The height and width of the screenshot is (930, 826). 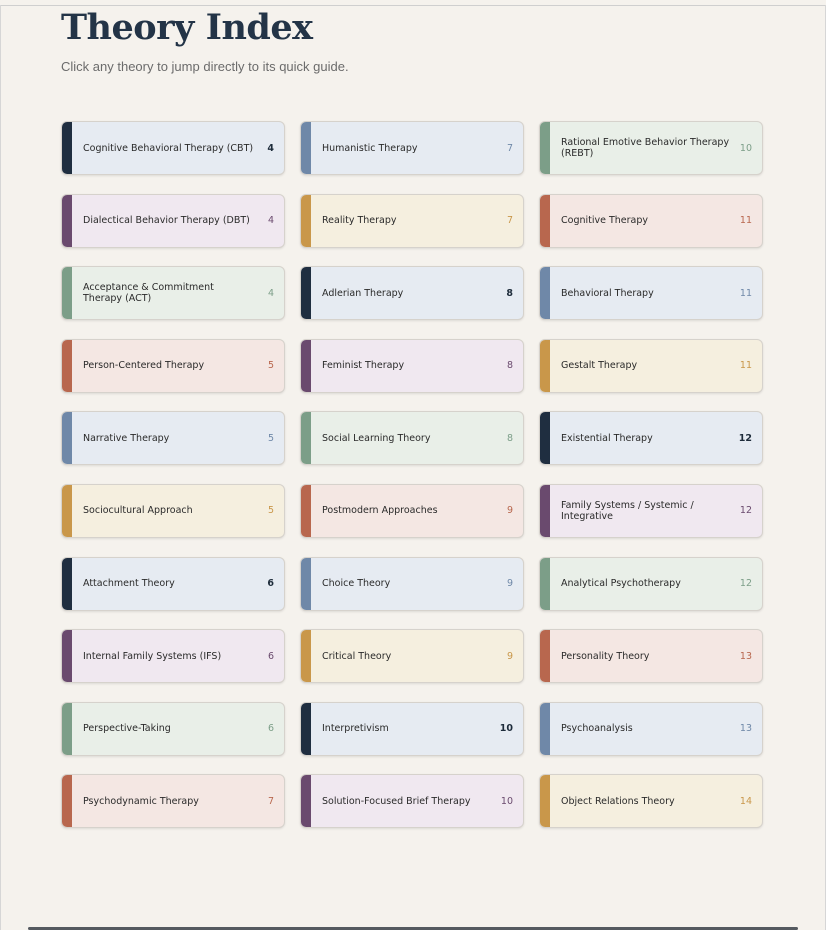 What do you see at coordinates (363, 293) in the screenshot?
I see `theory-name: Adlerian Therapy` at bounding box center [363, 293].